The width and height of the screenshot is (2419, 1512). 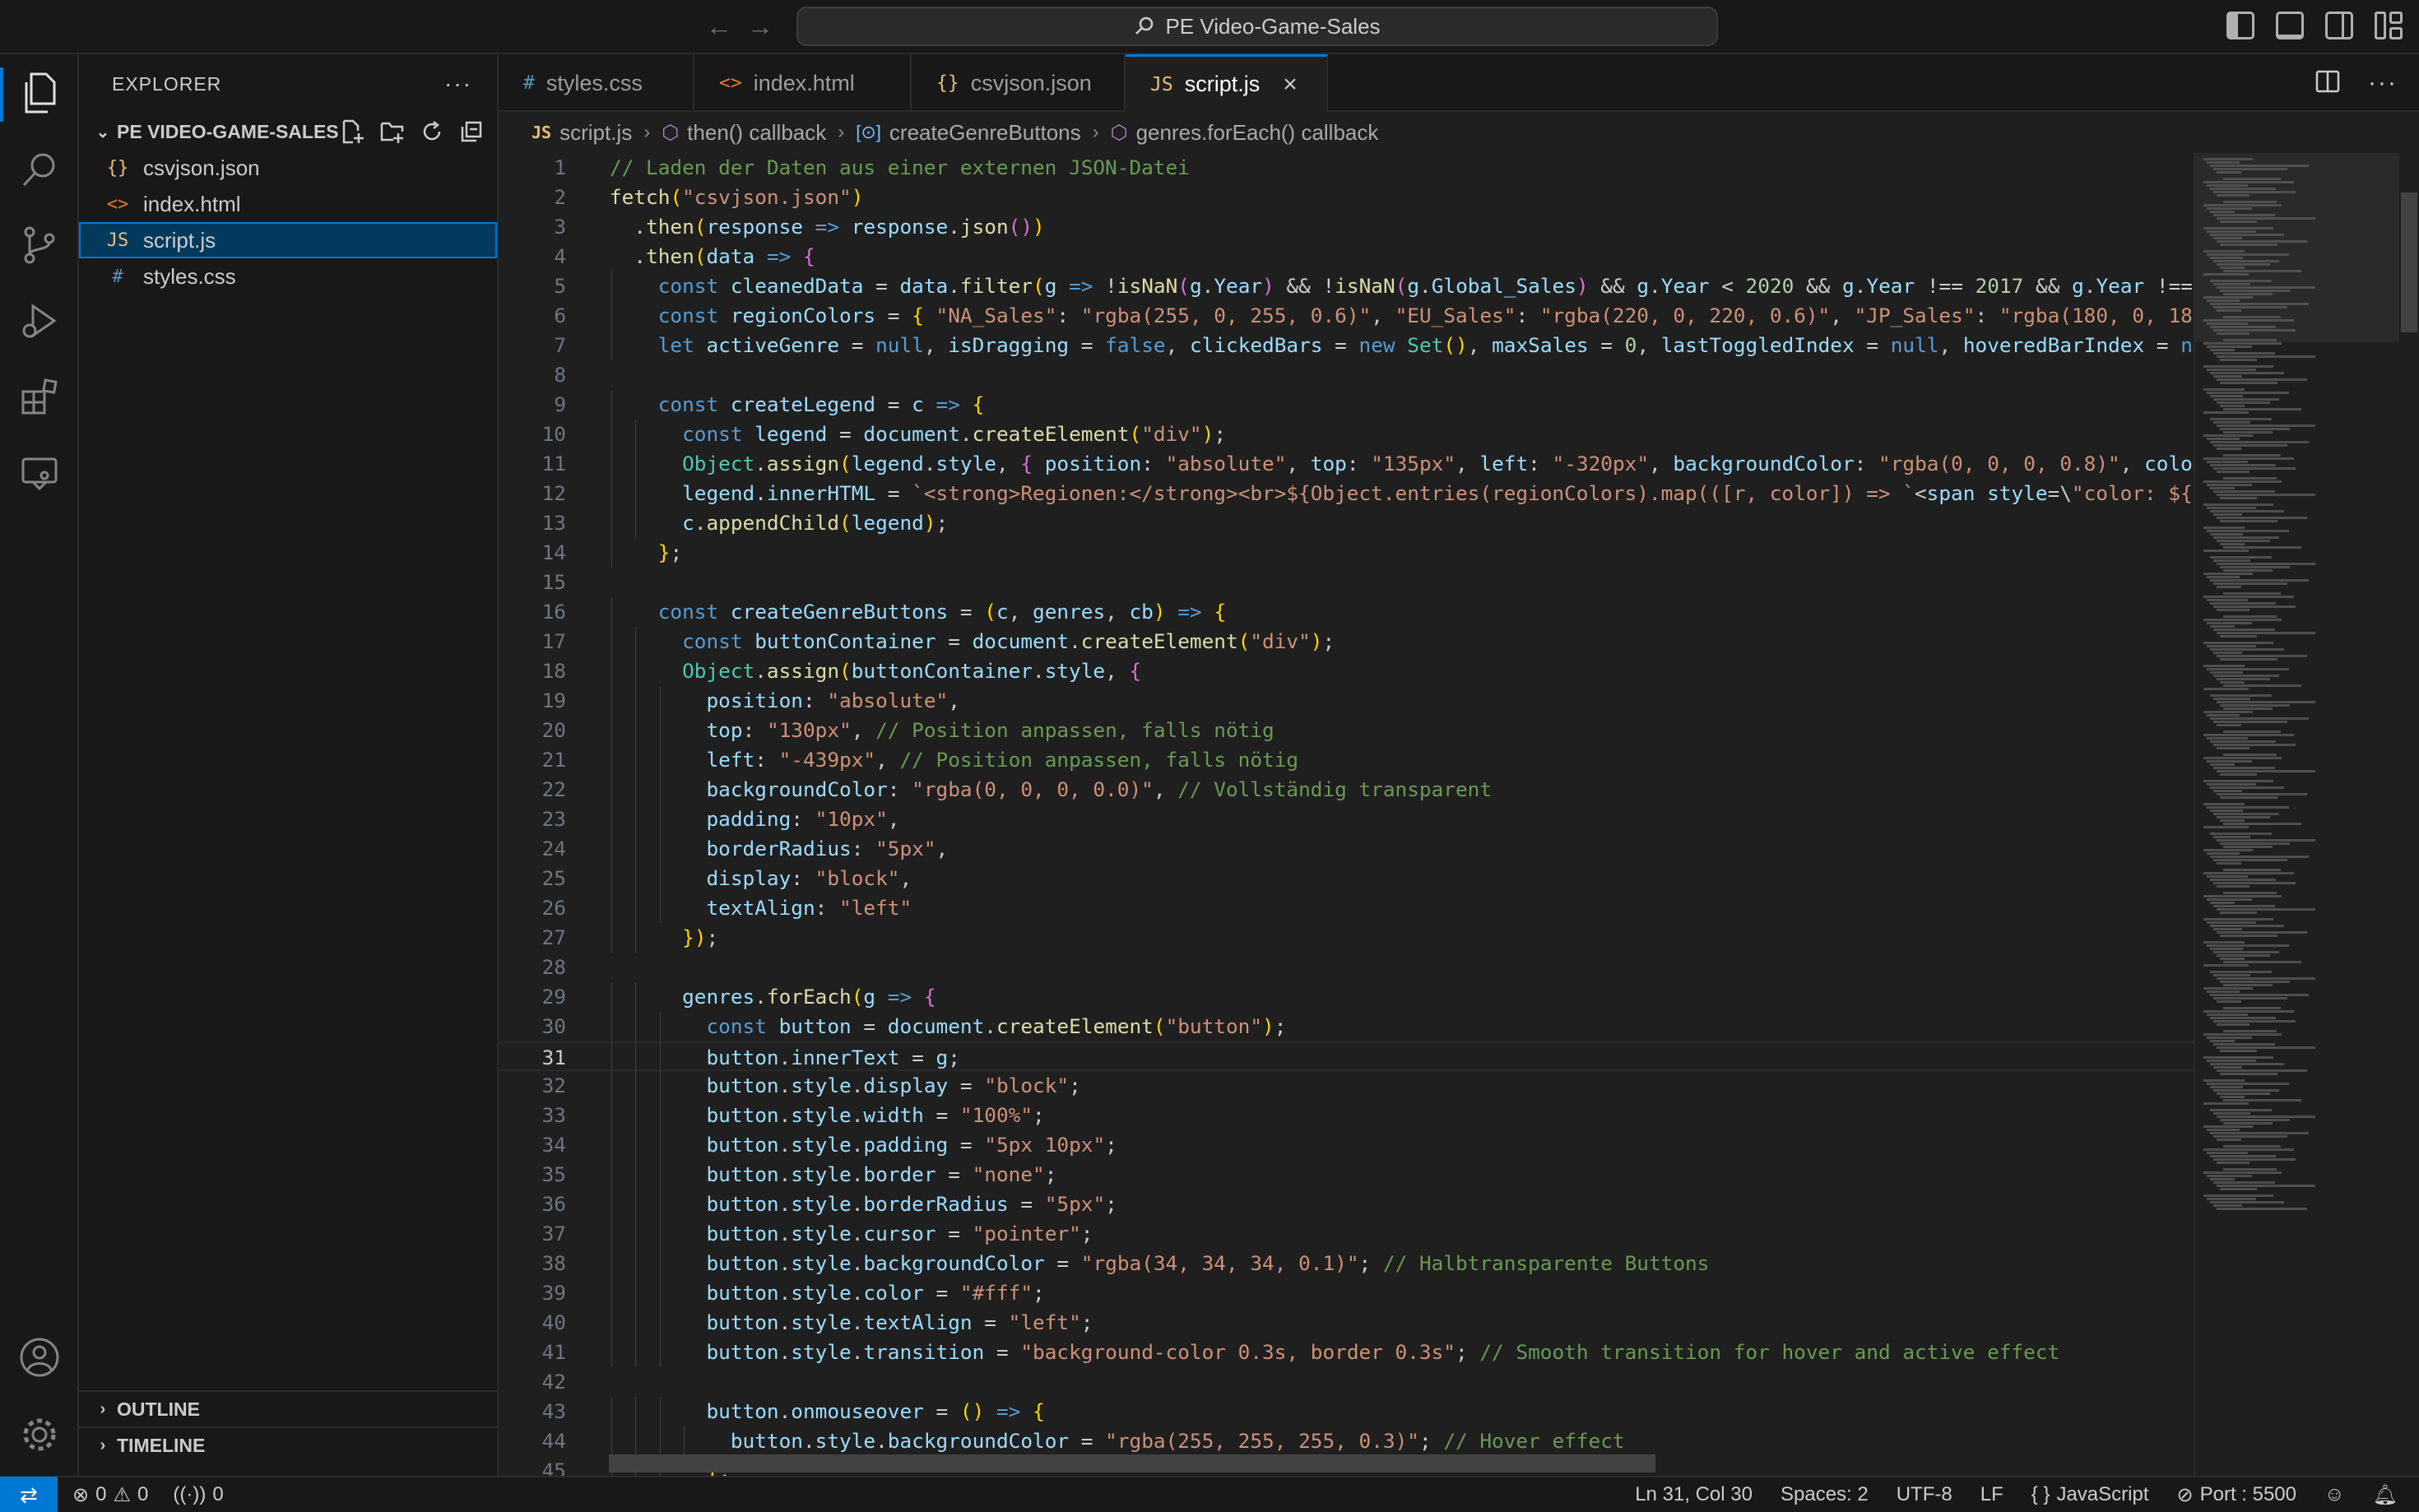 I want to click on breadcrumb-item: genres.forEach() callback, so click(x=1258, y=133).